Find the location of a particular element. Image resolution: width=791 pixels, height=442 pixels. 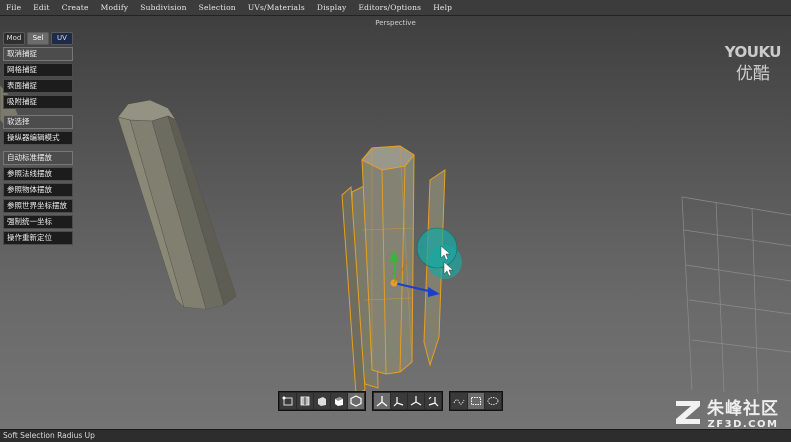

youku-logo-cn: 优酷 is located at coordinates (752, 74).